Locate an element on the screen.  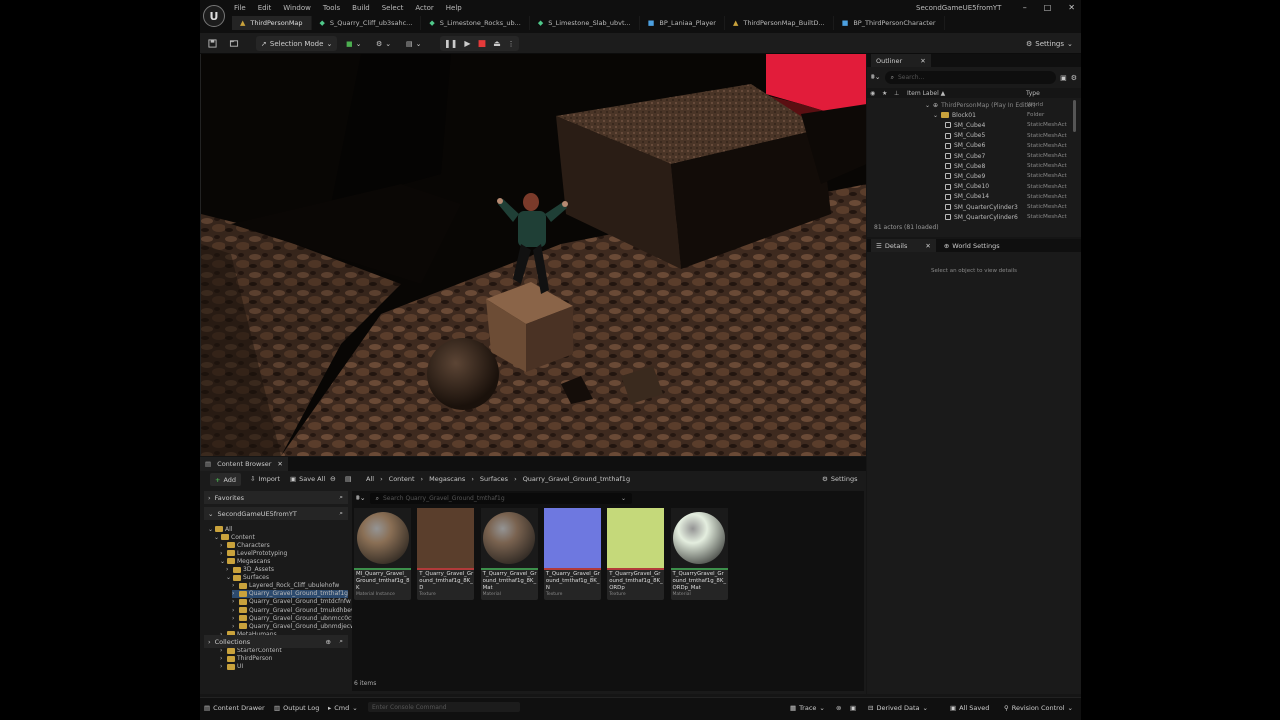
outliner-row: ⌄ Block01 Folder is located at coordinates (970, 115).